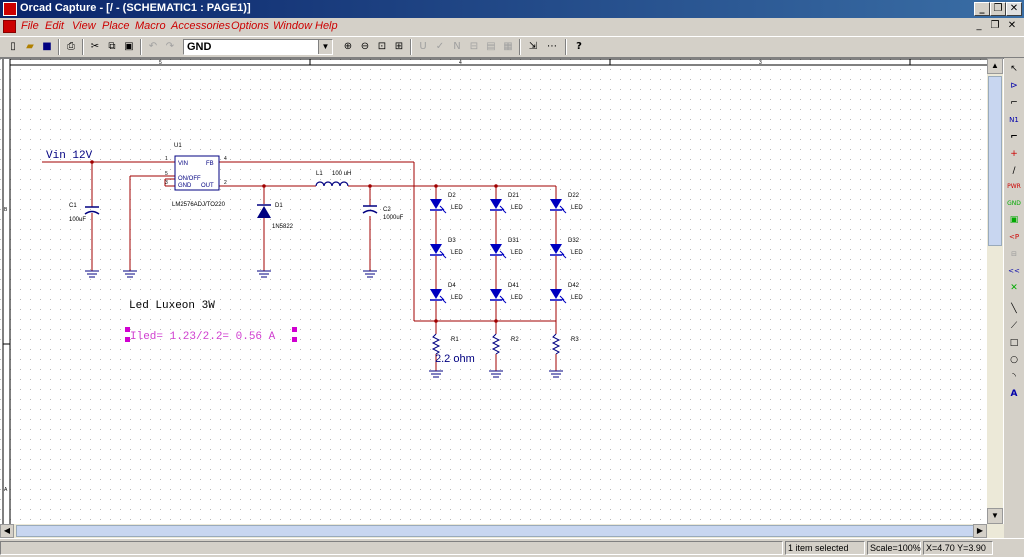  What do you see at coordinates (10, 9) in the screenshot?
I see `orcad-app-icon` at bounding box center [10, 9].